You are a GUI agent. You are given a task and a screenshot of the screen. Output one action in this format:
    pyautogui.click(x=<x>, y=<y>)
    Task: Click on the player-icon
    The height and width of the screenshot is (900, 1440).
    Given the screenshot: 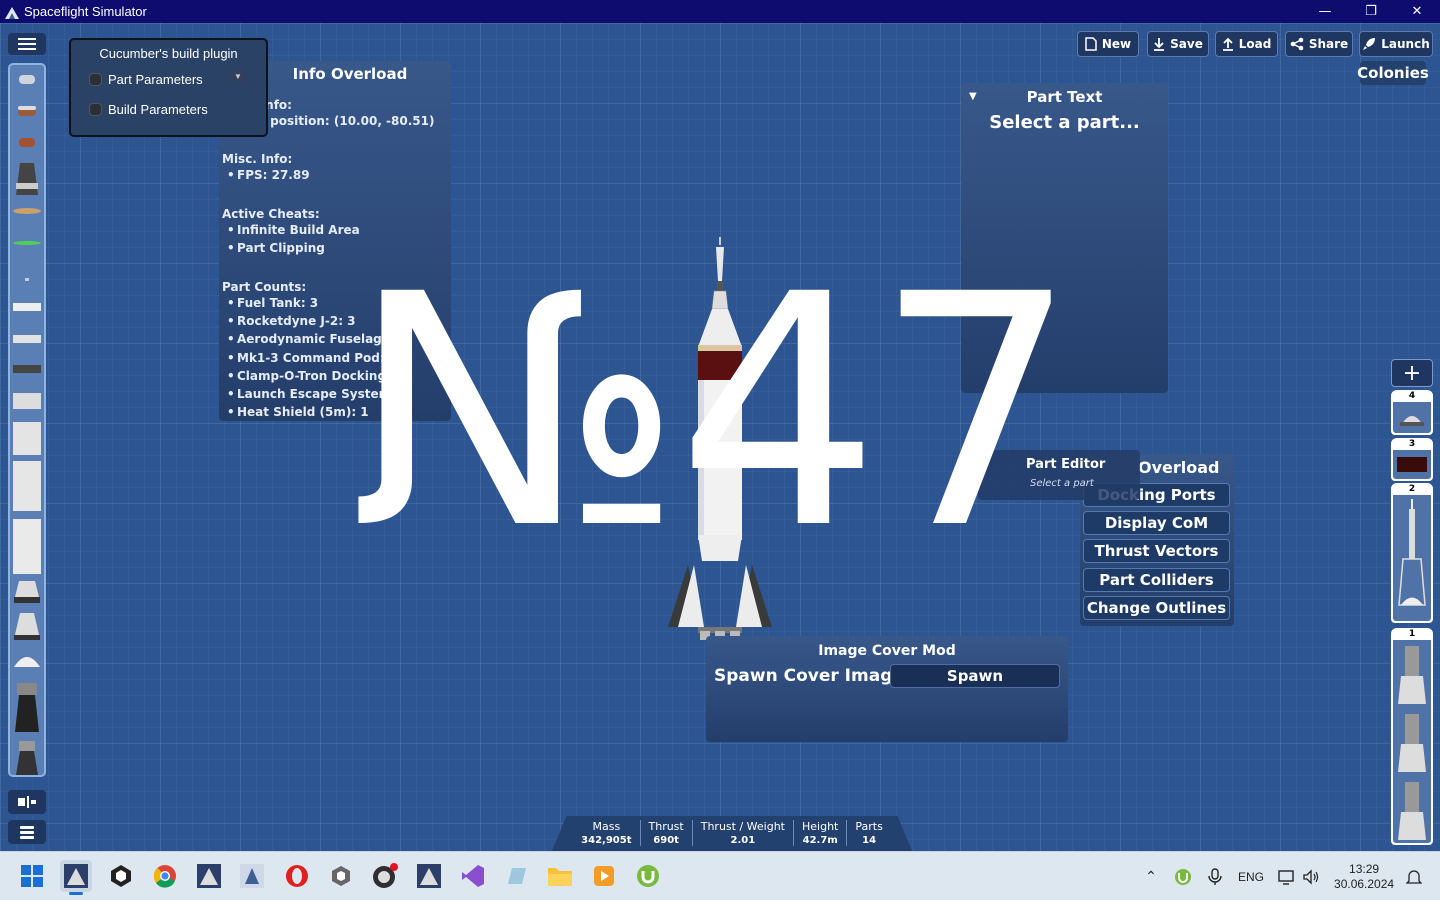 What is the action you would take?
    pyautogui.click(x=604, y=876)
    